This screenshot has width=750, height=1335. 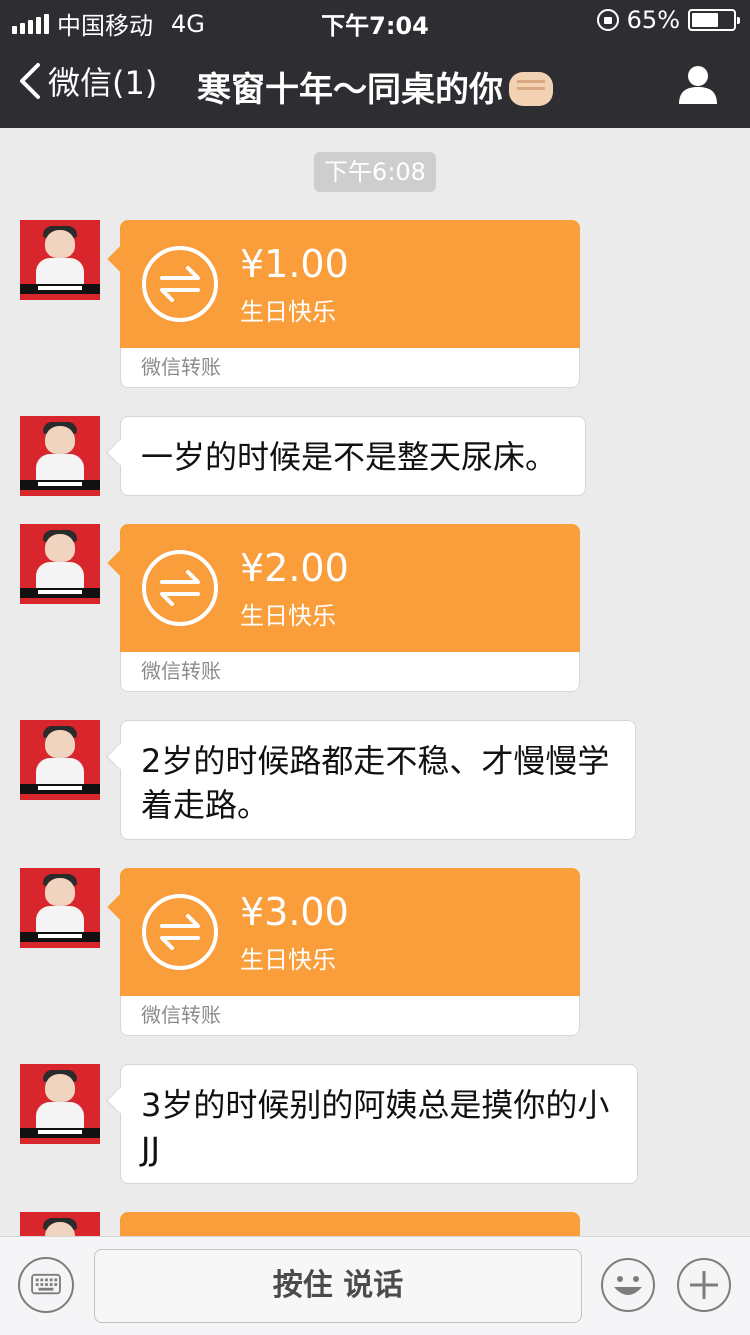 I want to click on fist-bump-emoji-icon, so click(x=531, y=88).